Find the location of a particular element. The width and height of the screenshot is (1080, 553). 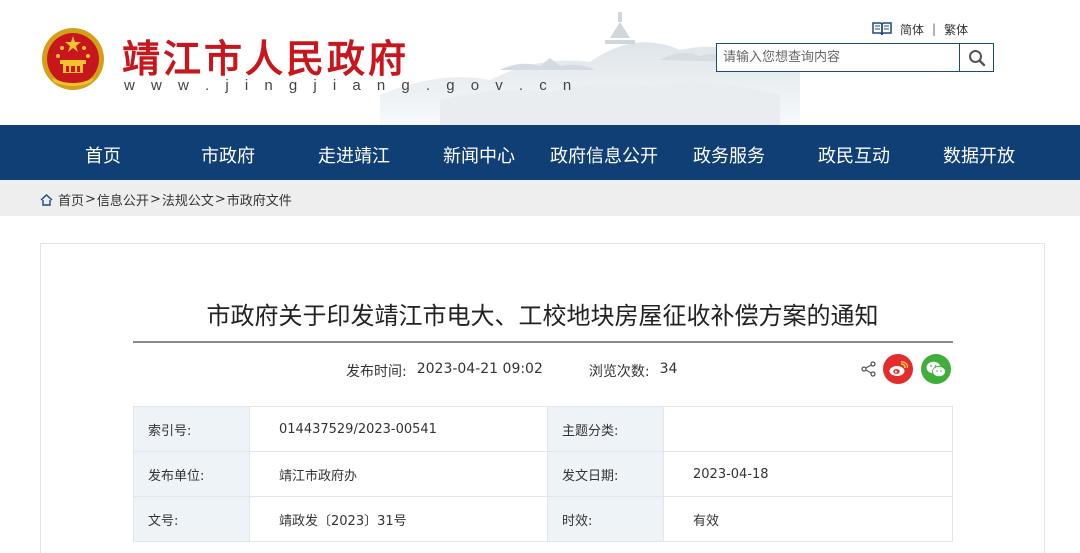

site-title: 靖江市人民政府 is located at coordinates (266, 58).